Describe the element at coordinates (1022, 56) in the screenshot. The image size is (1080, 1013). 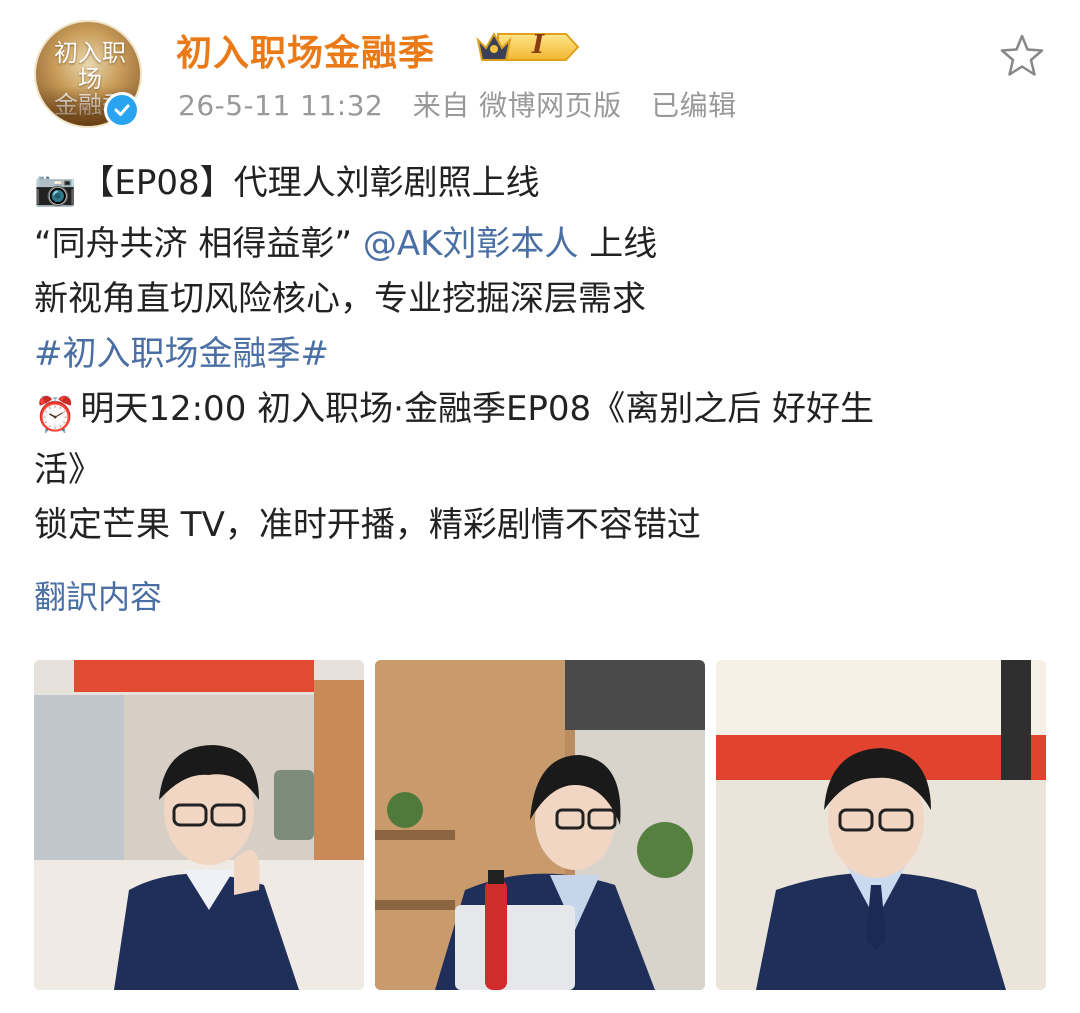
I see `favorite-star-icon` at that location.